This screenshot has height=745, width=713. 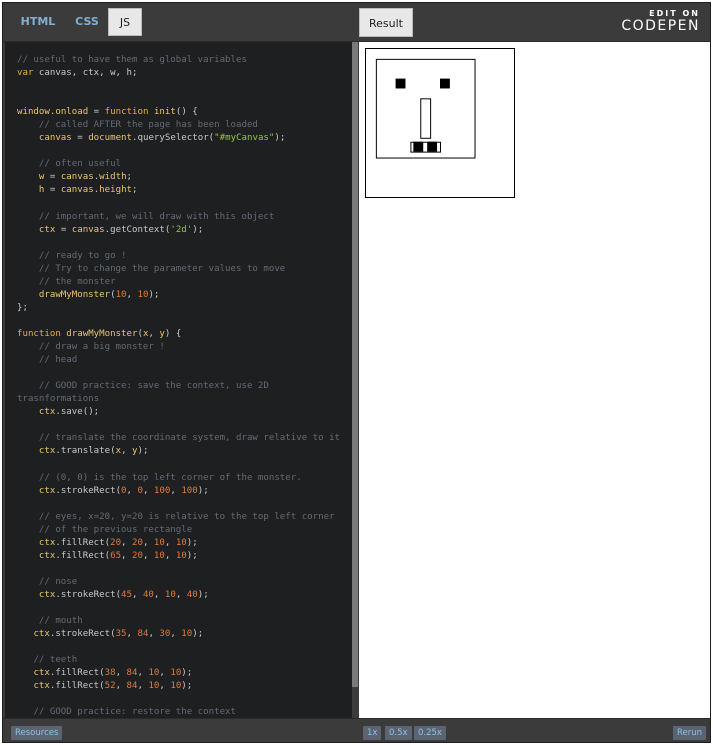 What do you see at coordinates (132, 673) in the screenshot?
I see `code-token: 84` at bounding box center [132, 673].